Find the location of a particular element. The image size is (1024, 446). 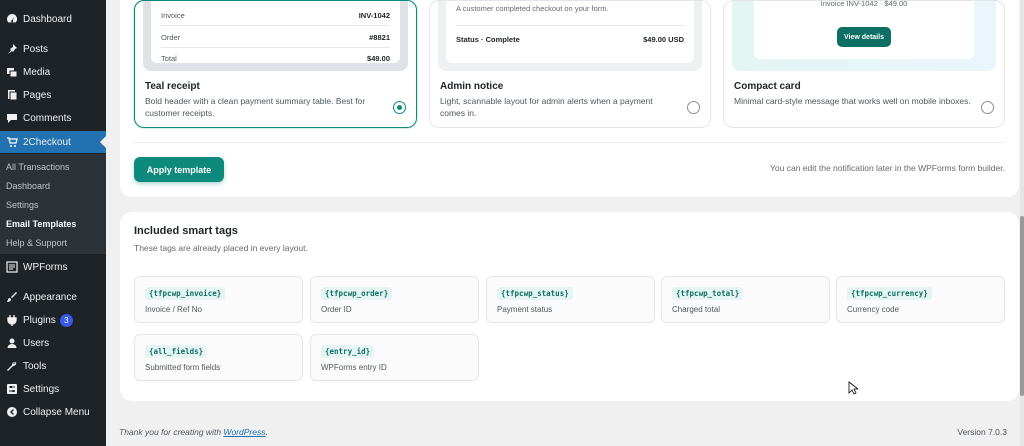

smart-tag-code: {entry_id} is located at coordinates (348, 351).